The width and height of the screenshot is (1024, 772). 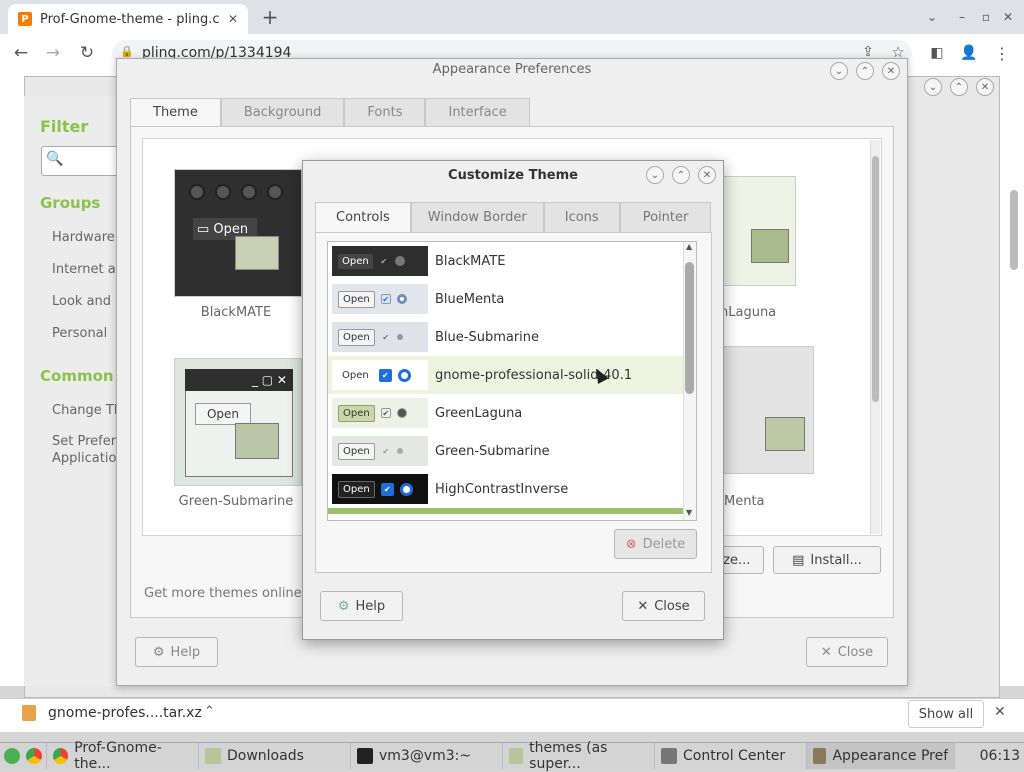 What do you see at coordinates (282, 112) in the screenshot?
I see `tab-background: Background` at bounding box center [282, 112].